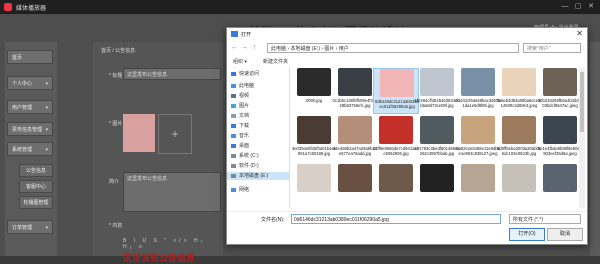  I want to click on editor-content: 这里发布公告信息, so click(159, 257).